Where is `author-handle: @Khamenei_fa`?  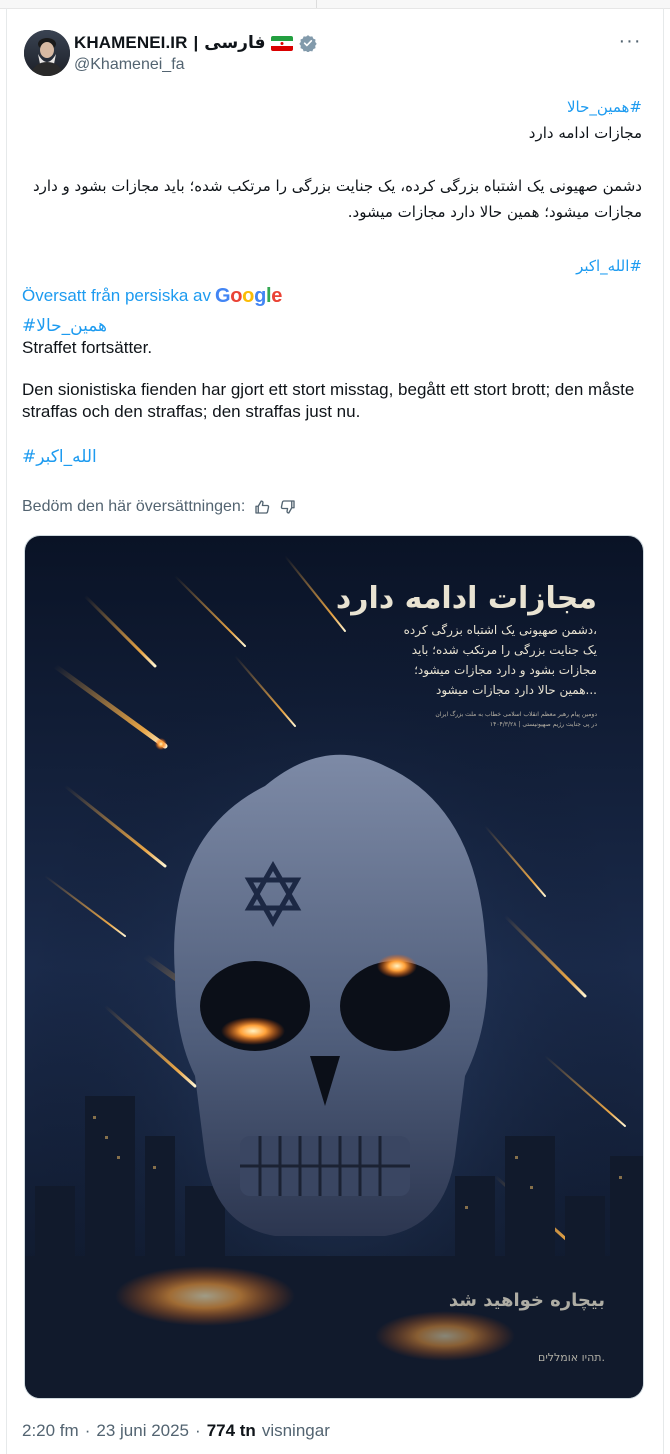 author-handle: @Khamenei_fa is located at coordinates (129, 65).